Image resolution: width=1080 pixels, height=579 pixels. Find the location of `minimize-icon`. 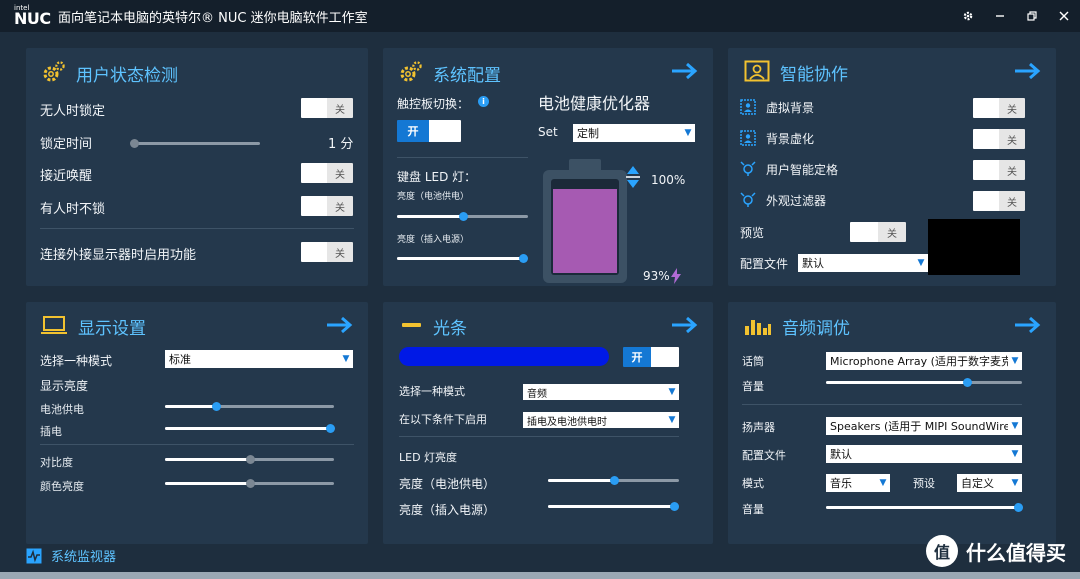

minimize-icon is located at coordinates (1000, 16).